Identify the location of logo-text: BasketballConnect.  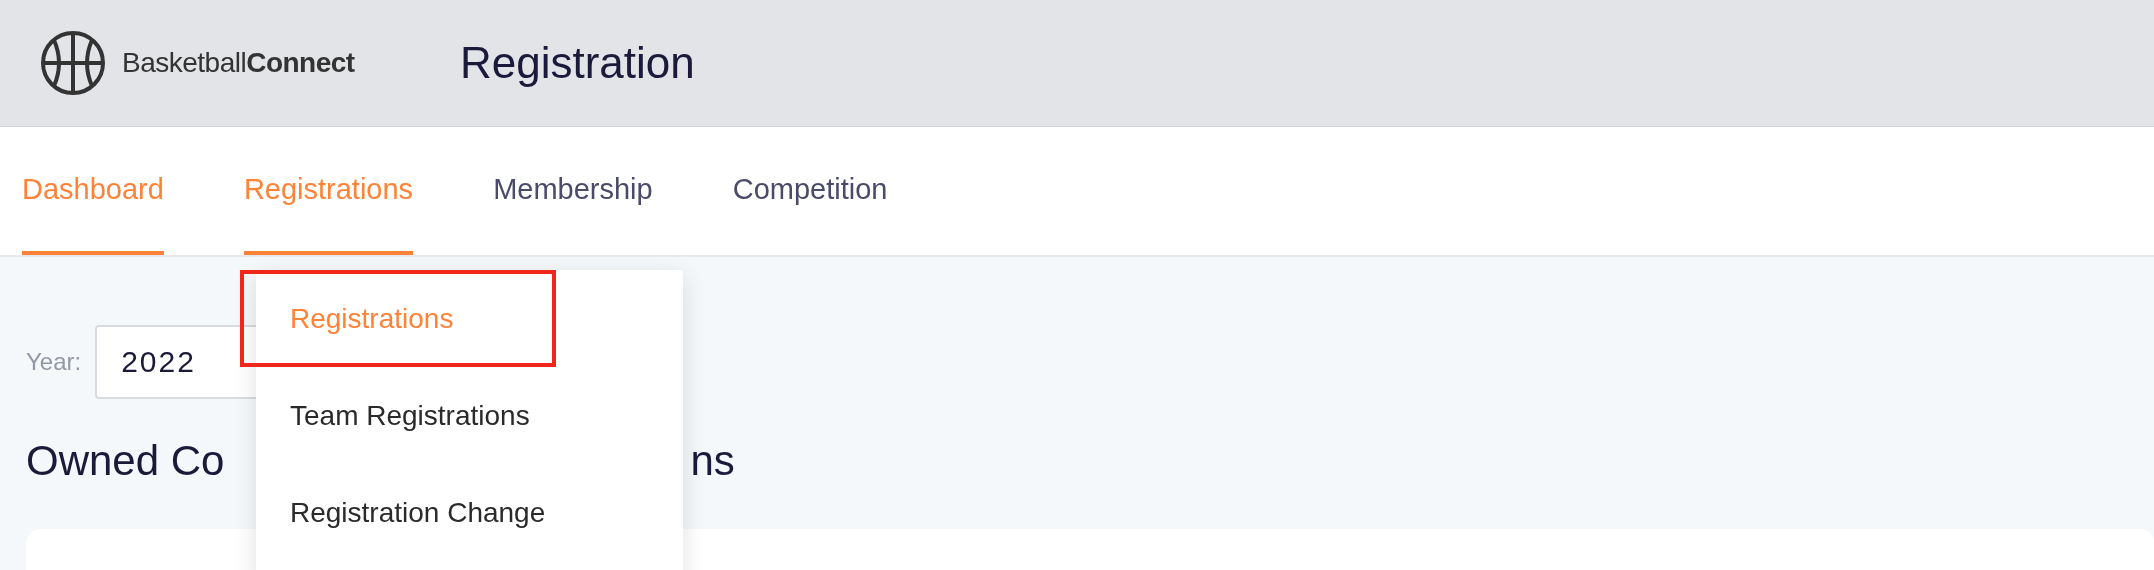
(238, 63).